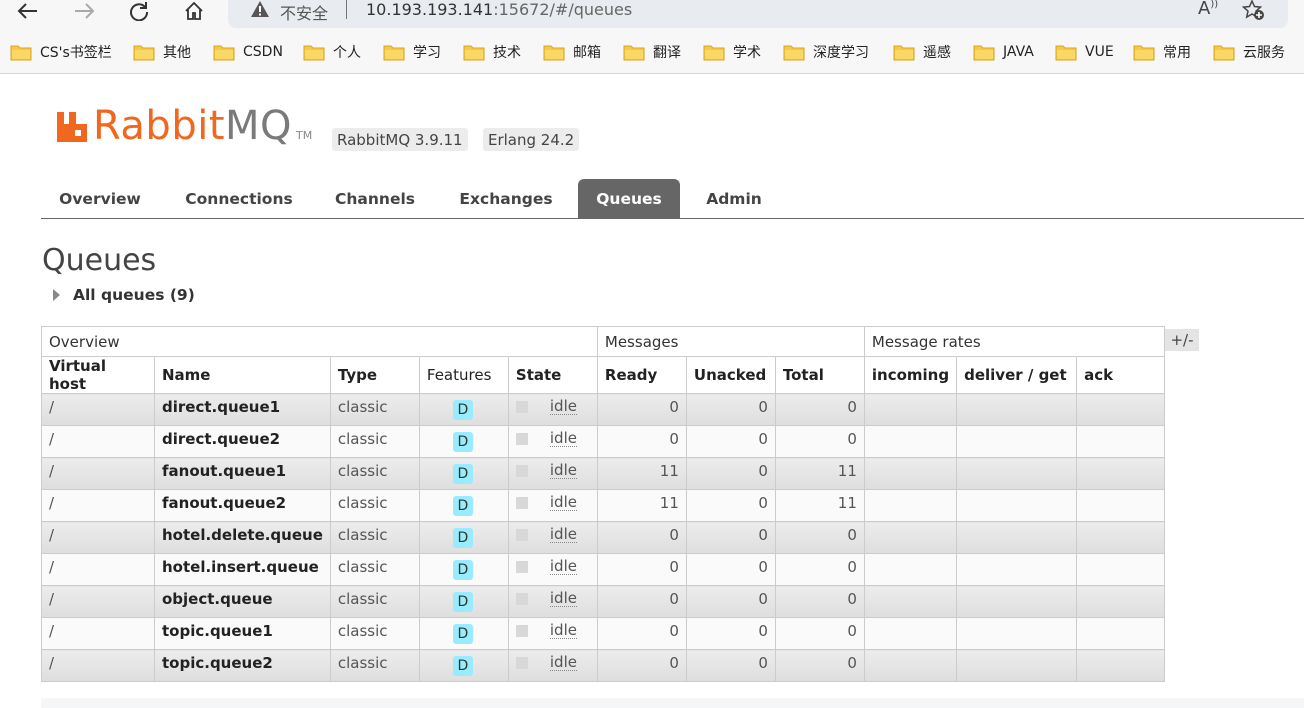 This screenshot has width=1304, height=708. What do you see at coordinates (531, 139) in the screenshot?
I see `erlang-version-badge: Erlang 24.2` at bounding box center [531, 139].